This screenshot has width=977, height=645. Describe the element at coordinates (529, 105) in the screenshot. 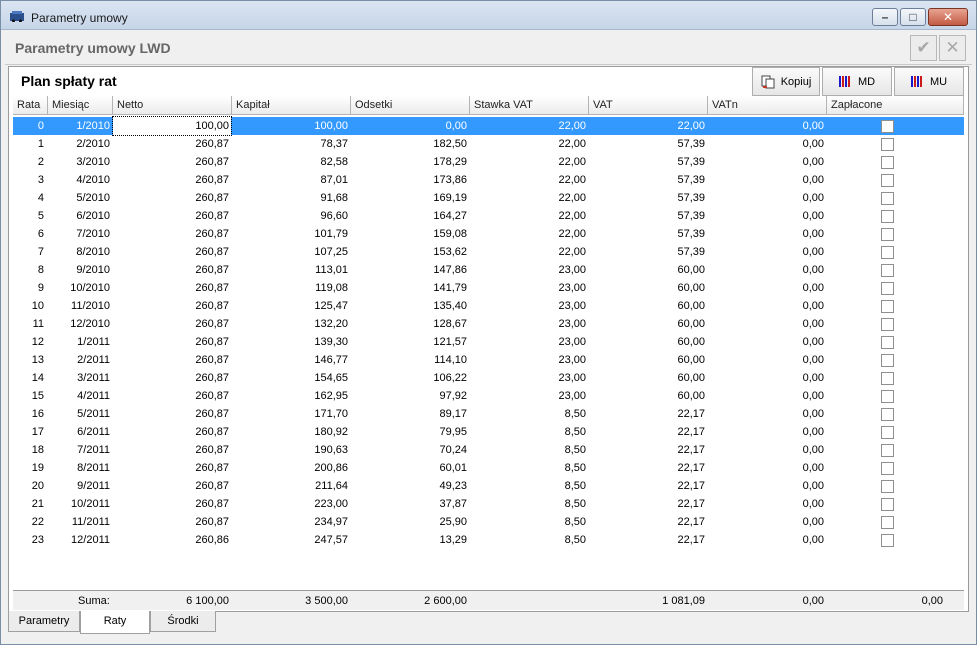

I see `column-header-stawka-vat: Stawka VAT` at that location.